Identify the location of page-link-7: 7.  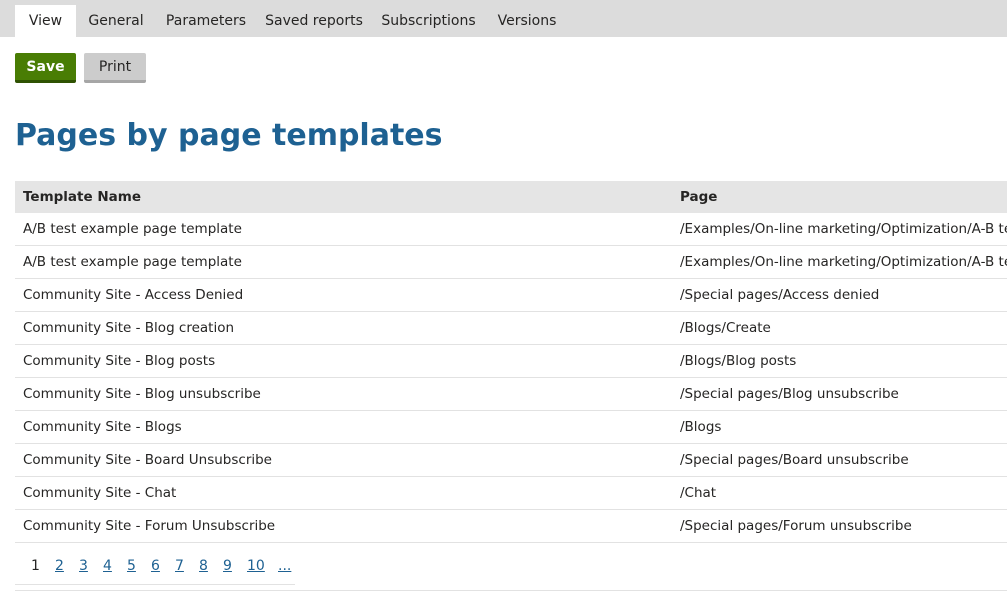
(179, 566).